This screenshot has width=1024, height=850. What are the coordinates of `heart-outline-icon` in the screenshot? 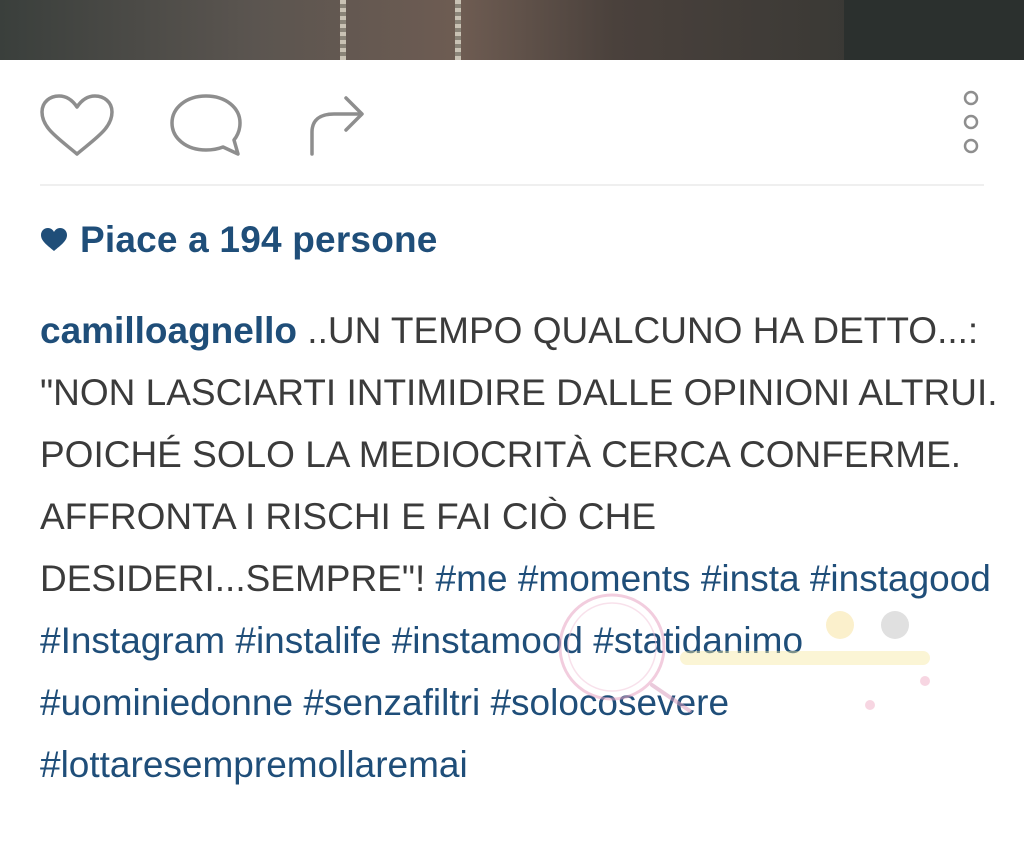 It's located at (77, 125).